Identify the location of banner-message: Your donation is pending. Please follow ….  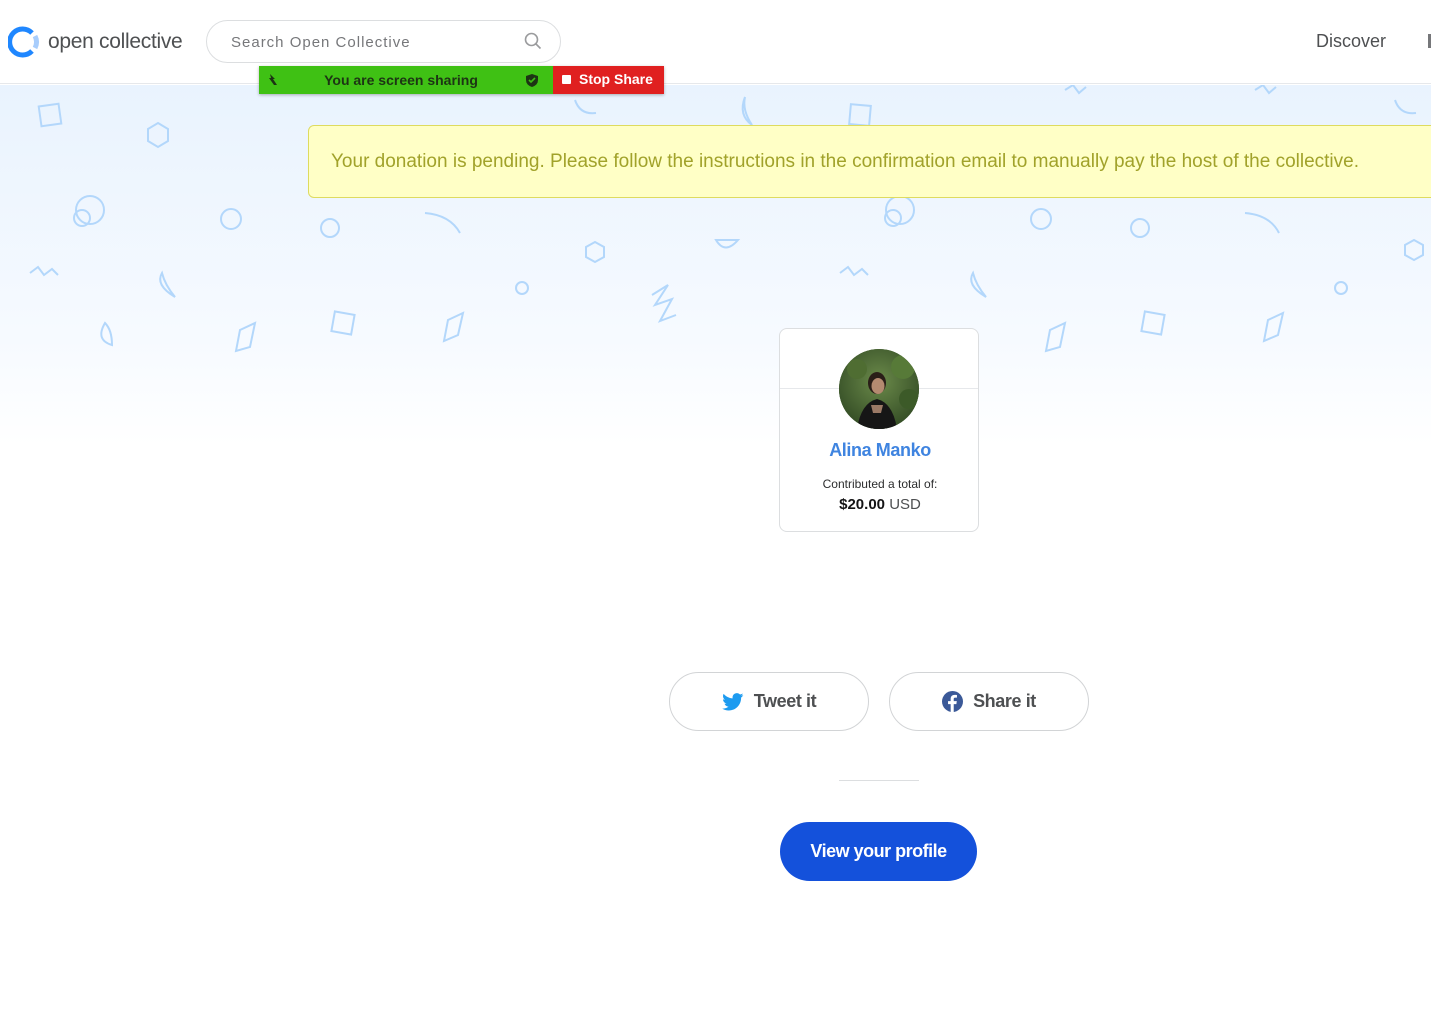
(845, 161).